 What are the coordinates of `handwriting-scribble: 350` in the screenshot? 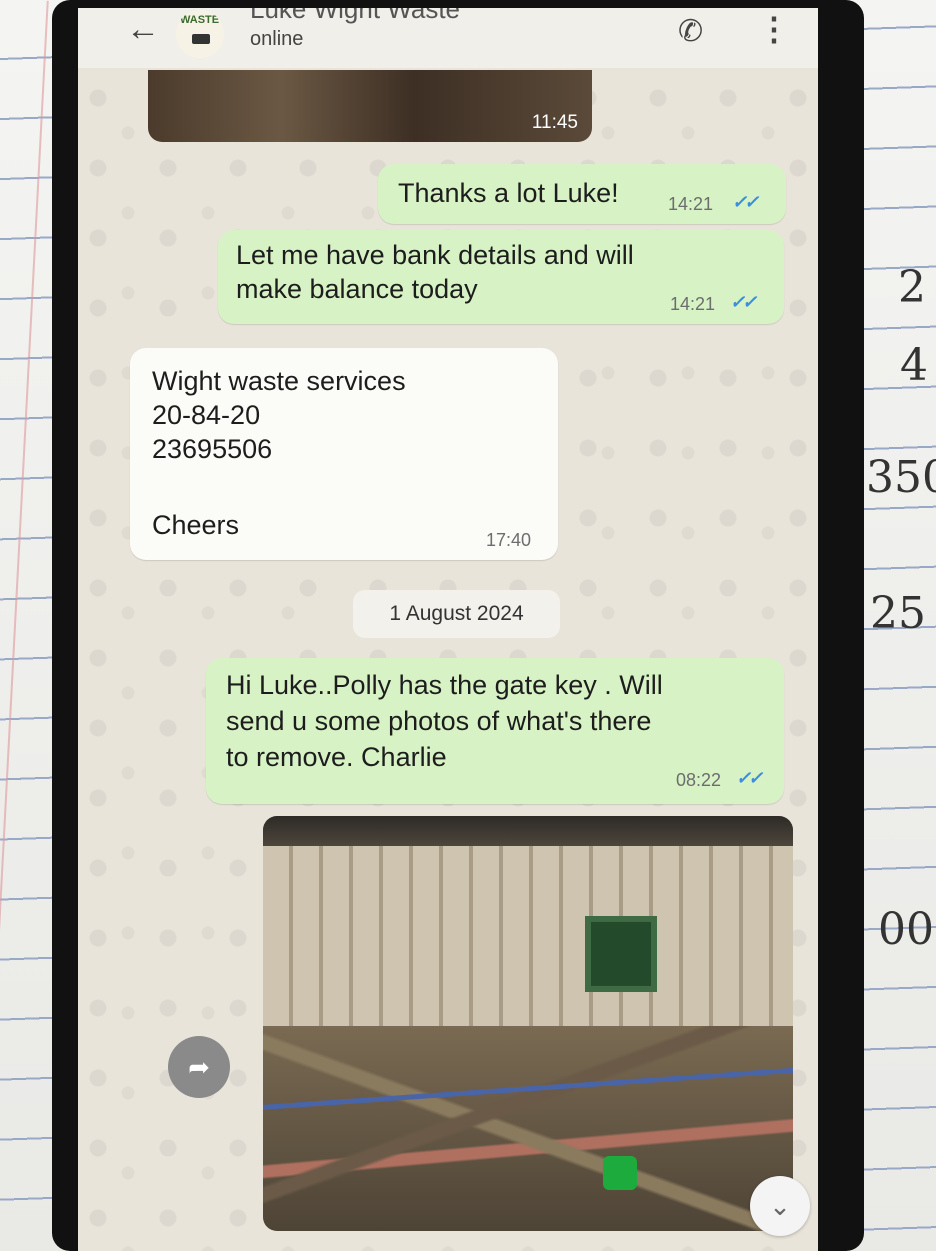 It's located at (901, 477).